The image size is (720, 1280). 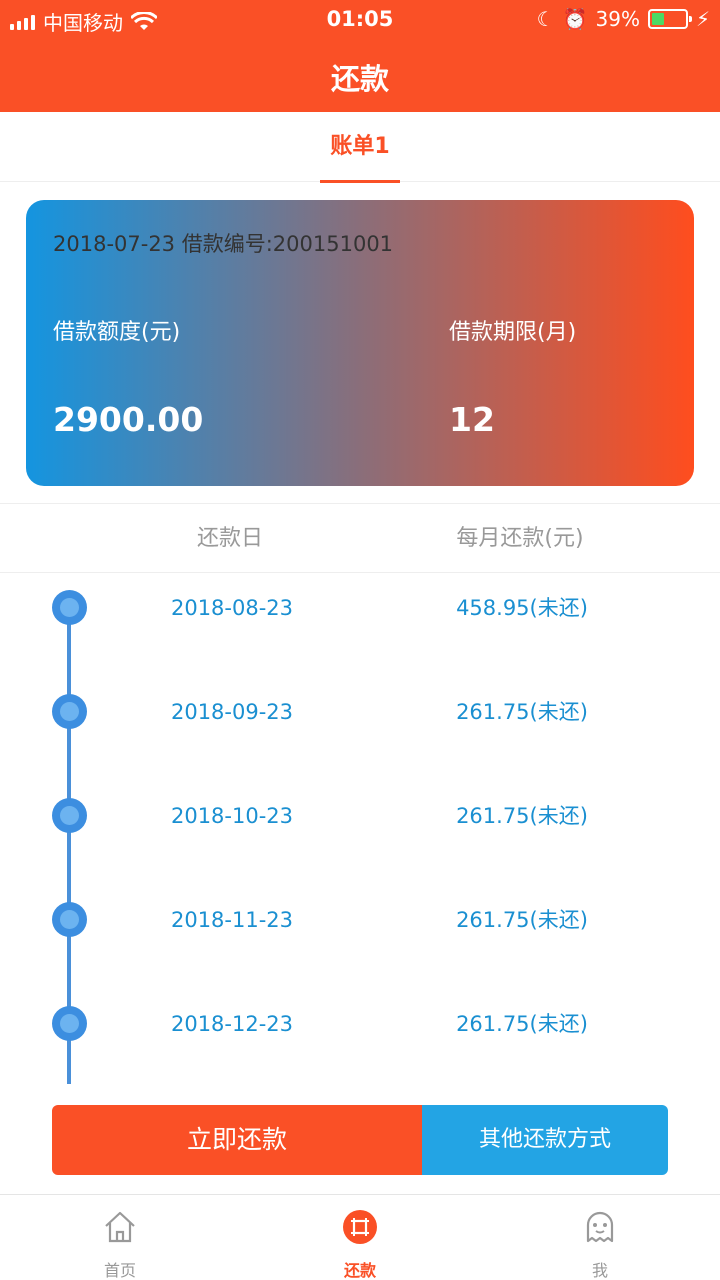 What do you see at coordinates (669, 19) in the screenshot?
I see `battery-icon` at bounding box center [669, 19].